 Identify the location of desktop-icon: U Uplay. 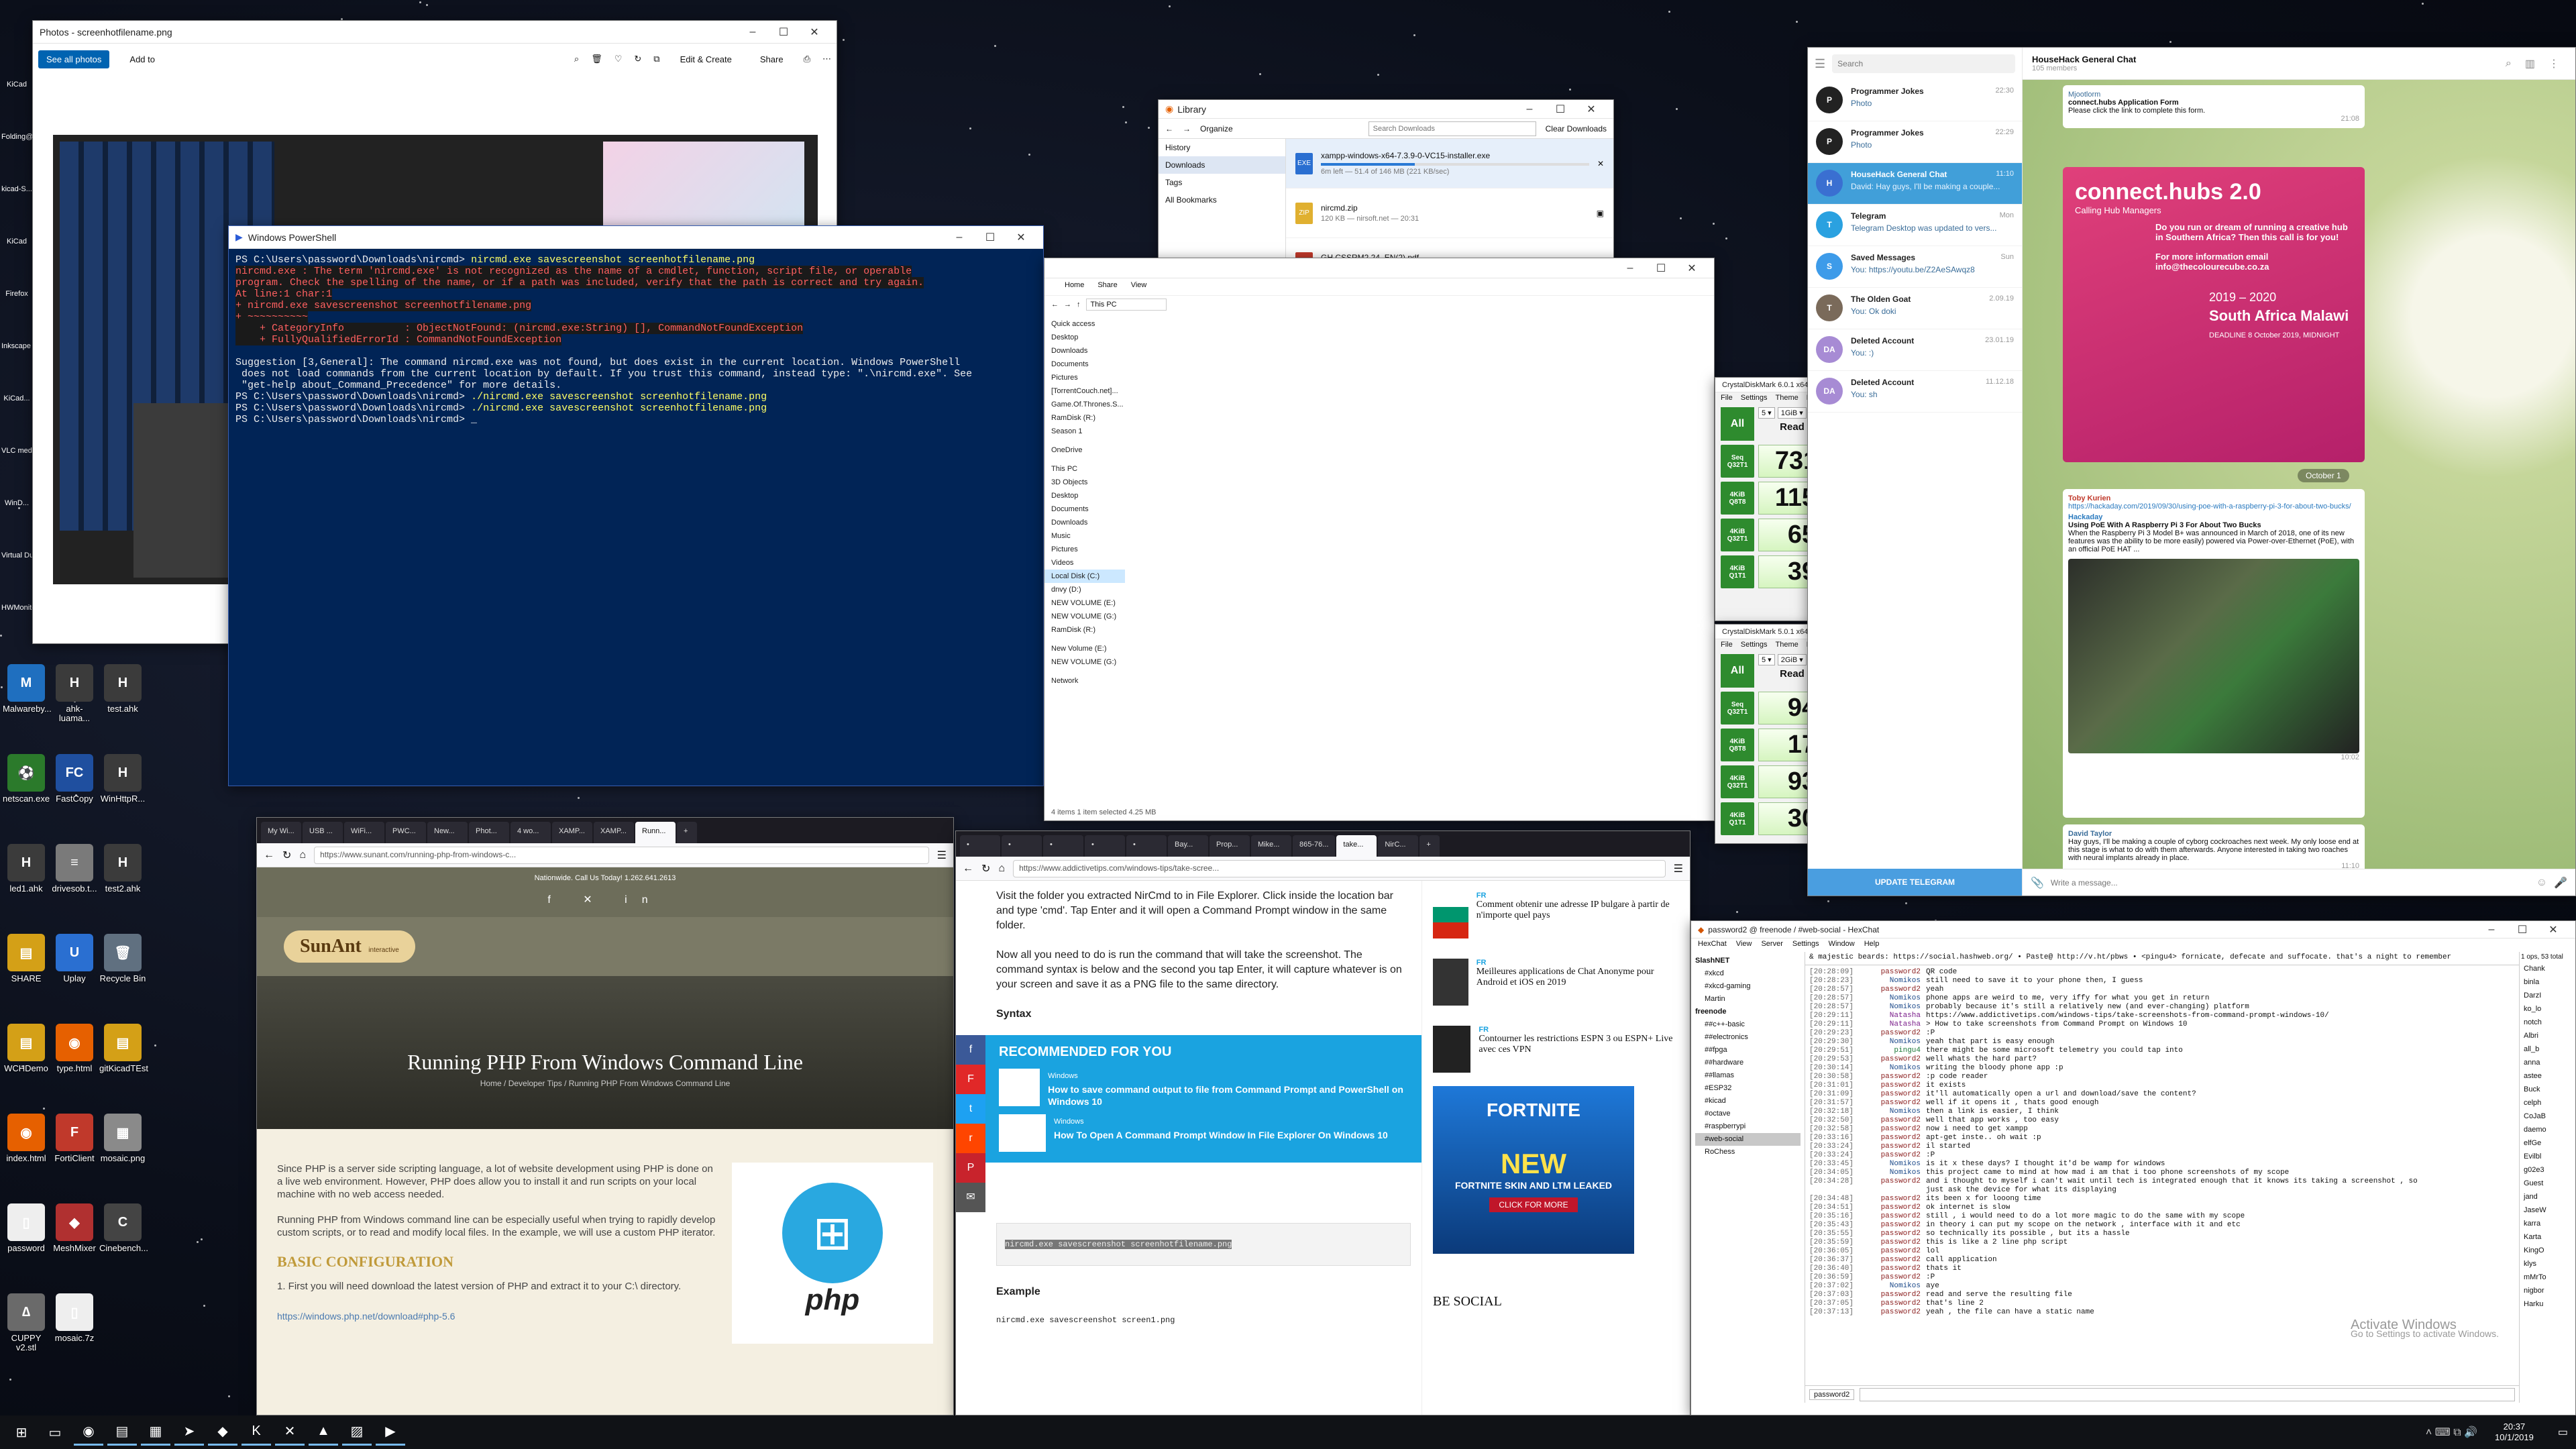
(74, 958).